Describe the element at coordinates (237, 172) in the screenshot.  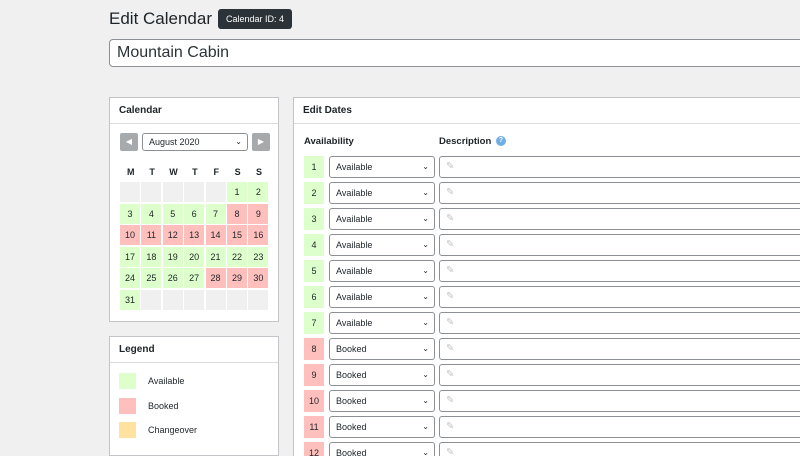
I see `weekday-label: S` at that location.